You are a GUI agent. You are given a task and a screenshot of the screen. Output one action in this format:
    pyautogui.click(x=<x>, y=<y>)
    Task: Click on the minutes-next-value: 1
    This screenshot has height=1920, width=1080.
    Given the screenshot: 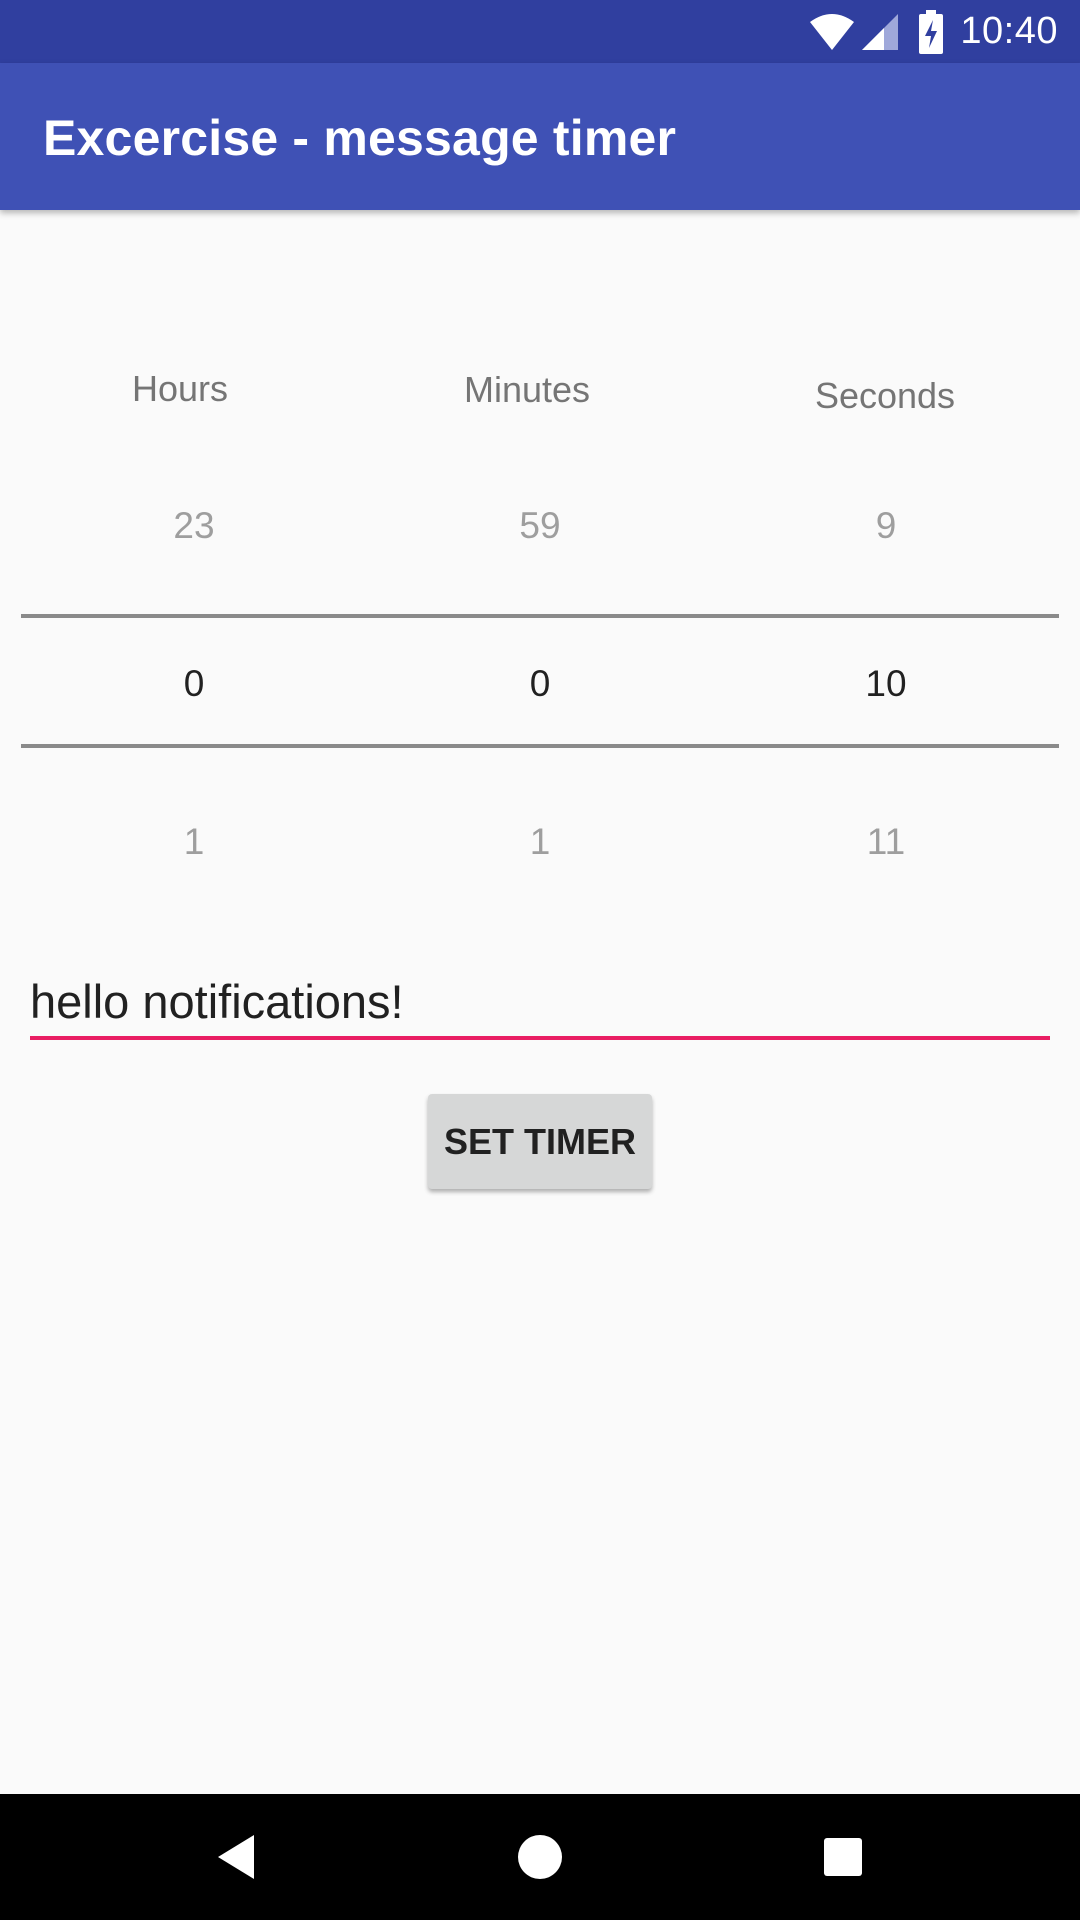 What is the action you would take?
    pyautogui.click(x=540, y=842)
    